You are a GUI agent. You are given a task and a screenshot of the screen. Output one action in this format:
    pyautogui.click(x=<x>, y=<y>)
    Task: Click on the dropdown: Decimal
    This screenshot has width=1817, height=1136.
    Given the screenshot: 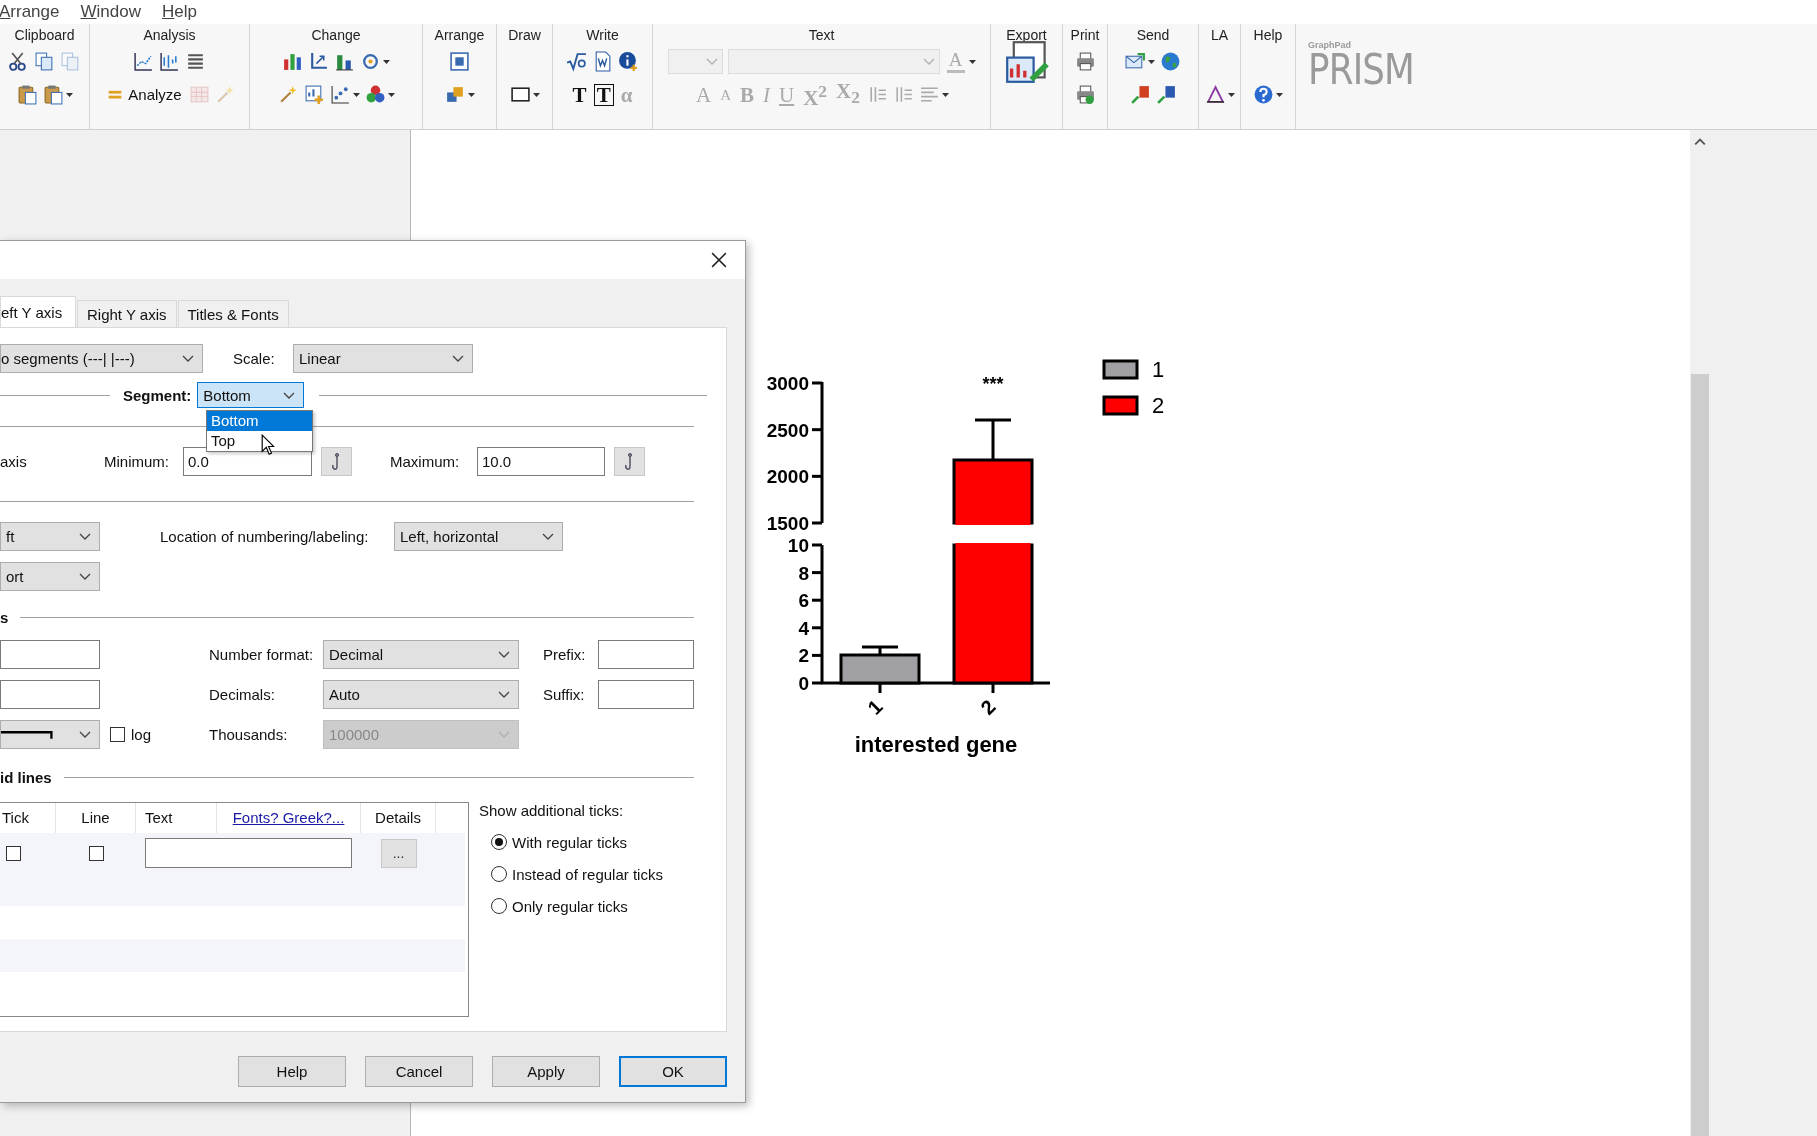 What is the action you would take?
    pyautogui.click(x=421, y=654)
    